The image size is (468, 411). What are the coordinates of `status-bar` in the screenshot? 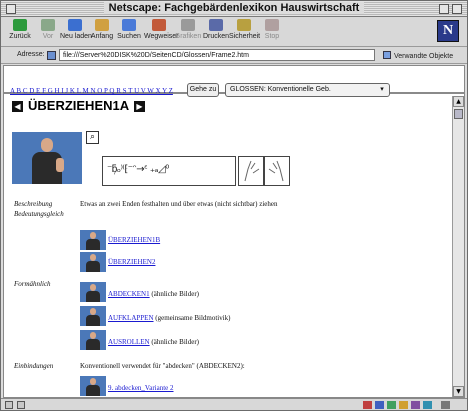 It's located at (234, 404).